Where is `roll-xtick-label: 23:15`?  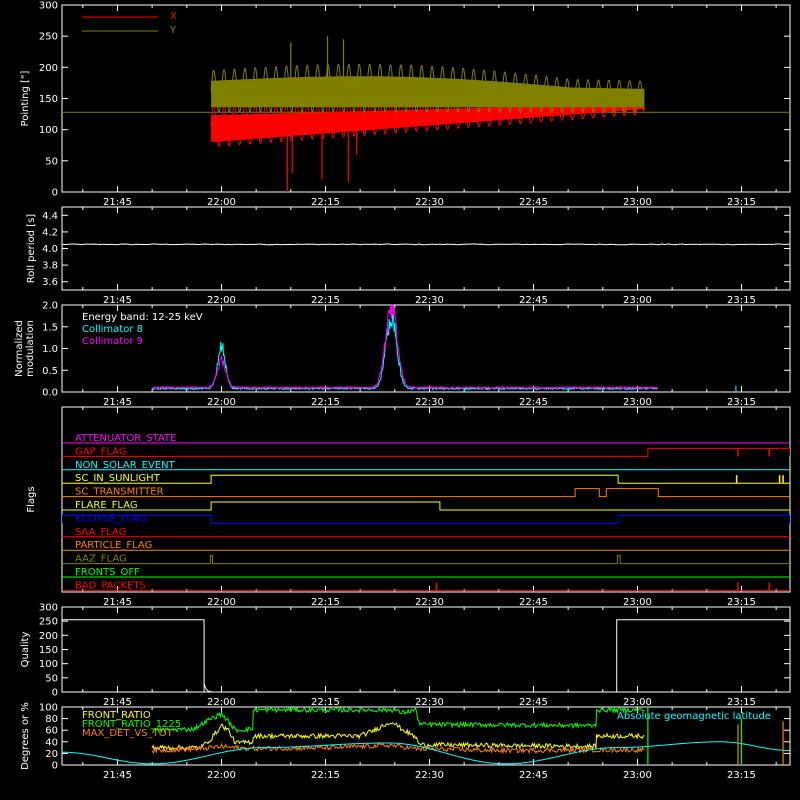
roll-xtick-label: 23:15 is located at coordinates (741, 300).